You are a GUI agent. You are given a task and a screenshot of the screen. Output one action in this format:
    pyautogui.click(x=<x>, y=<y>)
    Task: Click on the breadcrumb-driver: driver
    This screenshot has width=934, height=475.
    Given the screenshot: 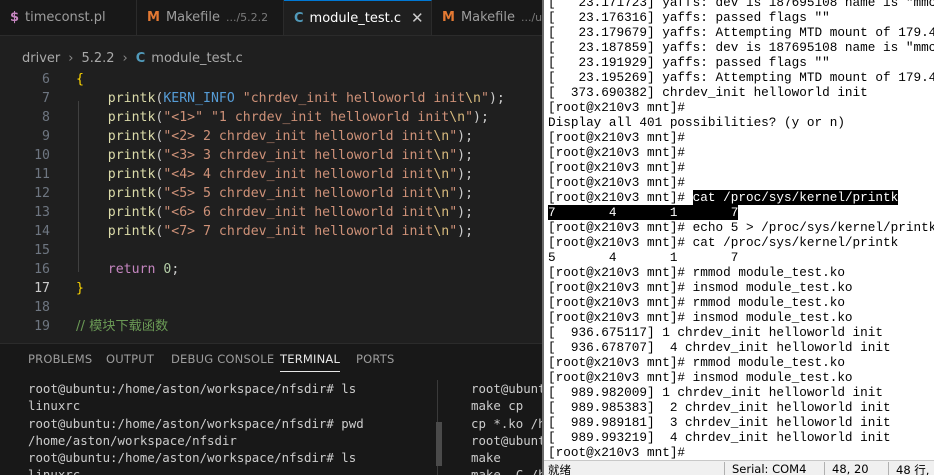 What is the action you would take?
    pyautogui.click(x=41, y=58)
    